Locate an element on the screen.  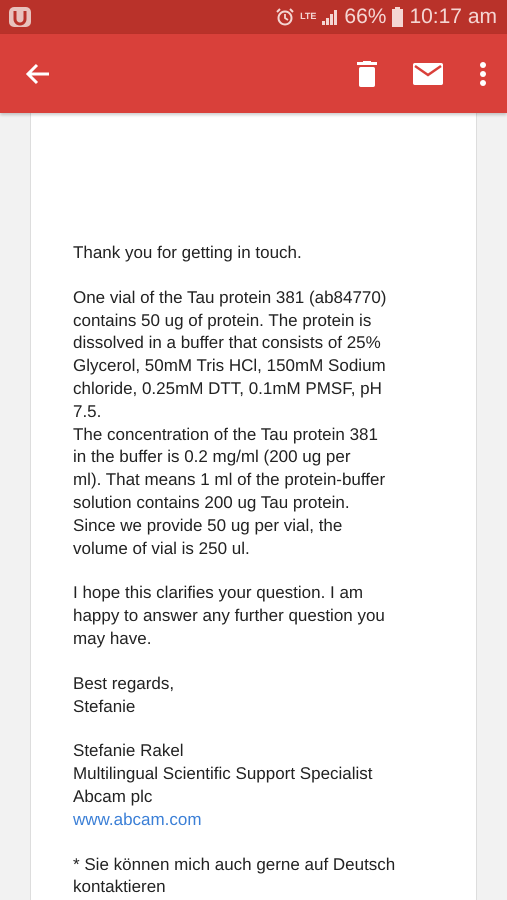
mail-icon is located at coordinates (428, 73).